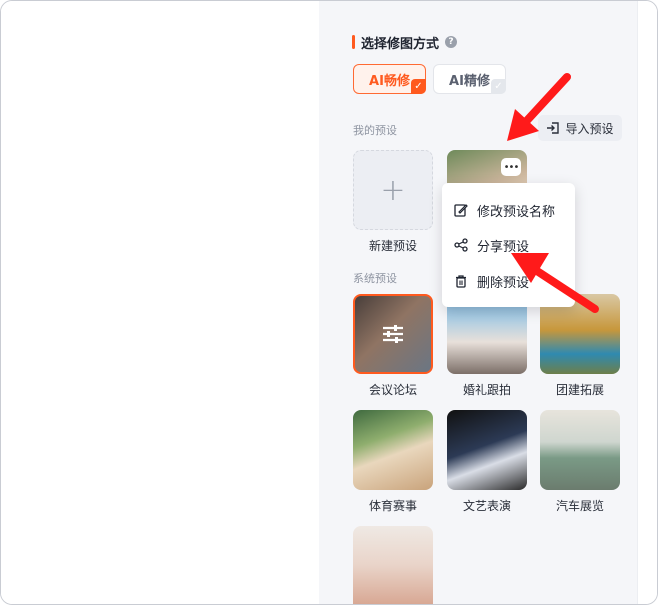 The width and height of the screenshot is (658, 605). Describe the element at coordinates (375, 278) in the screenshot. I see `system-presets-label: 系统预设` at that location.